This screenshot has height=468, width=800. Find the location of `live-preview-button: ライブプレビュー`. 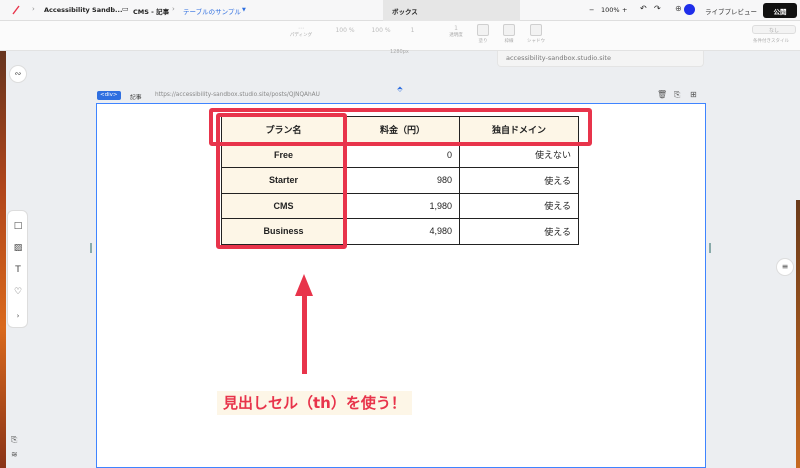

live-preview-button: ライブプレビュー is located at coordinates (731, 10).